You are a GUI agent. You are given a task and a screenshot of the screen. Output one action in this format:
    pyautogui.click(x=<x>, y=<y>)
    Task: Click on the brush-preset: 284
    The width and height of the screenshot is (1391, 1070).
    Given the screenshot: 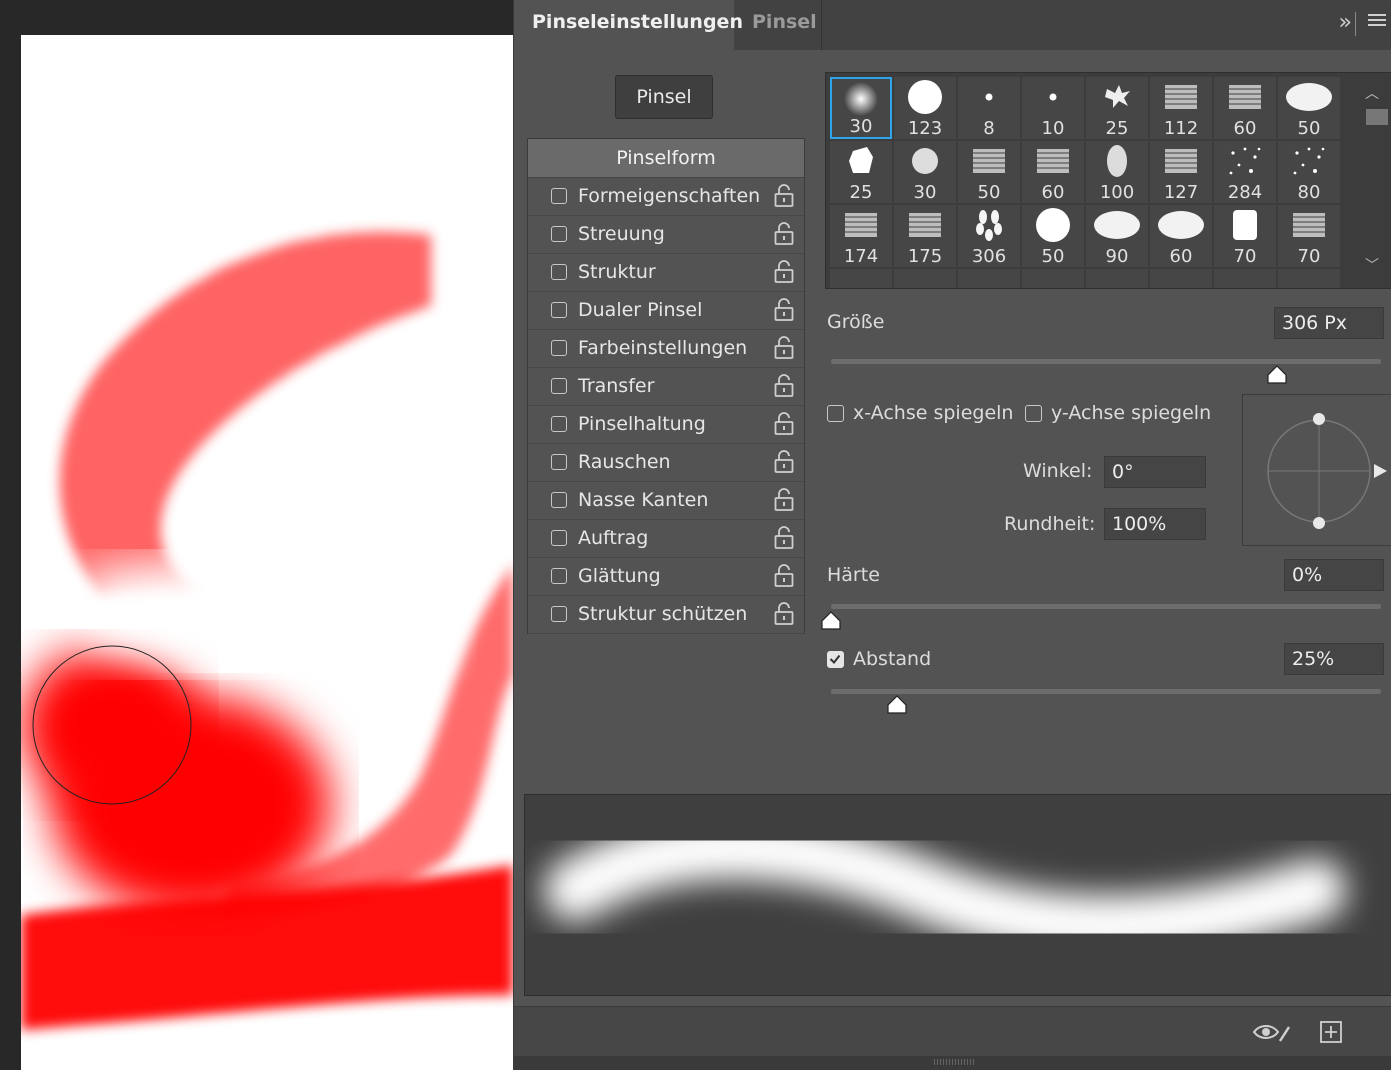 What is the action you would take?
    pyautogui.click(x=1245, y=172)
    